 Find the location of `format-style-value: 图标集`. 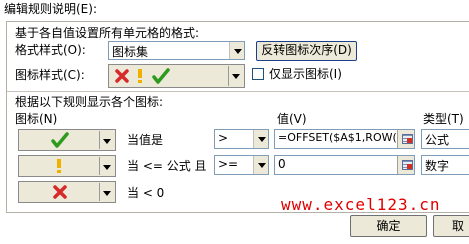

format-style-value: 图标集 is located at coordinates (130, 52).